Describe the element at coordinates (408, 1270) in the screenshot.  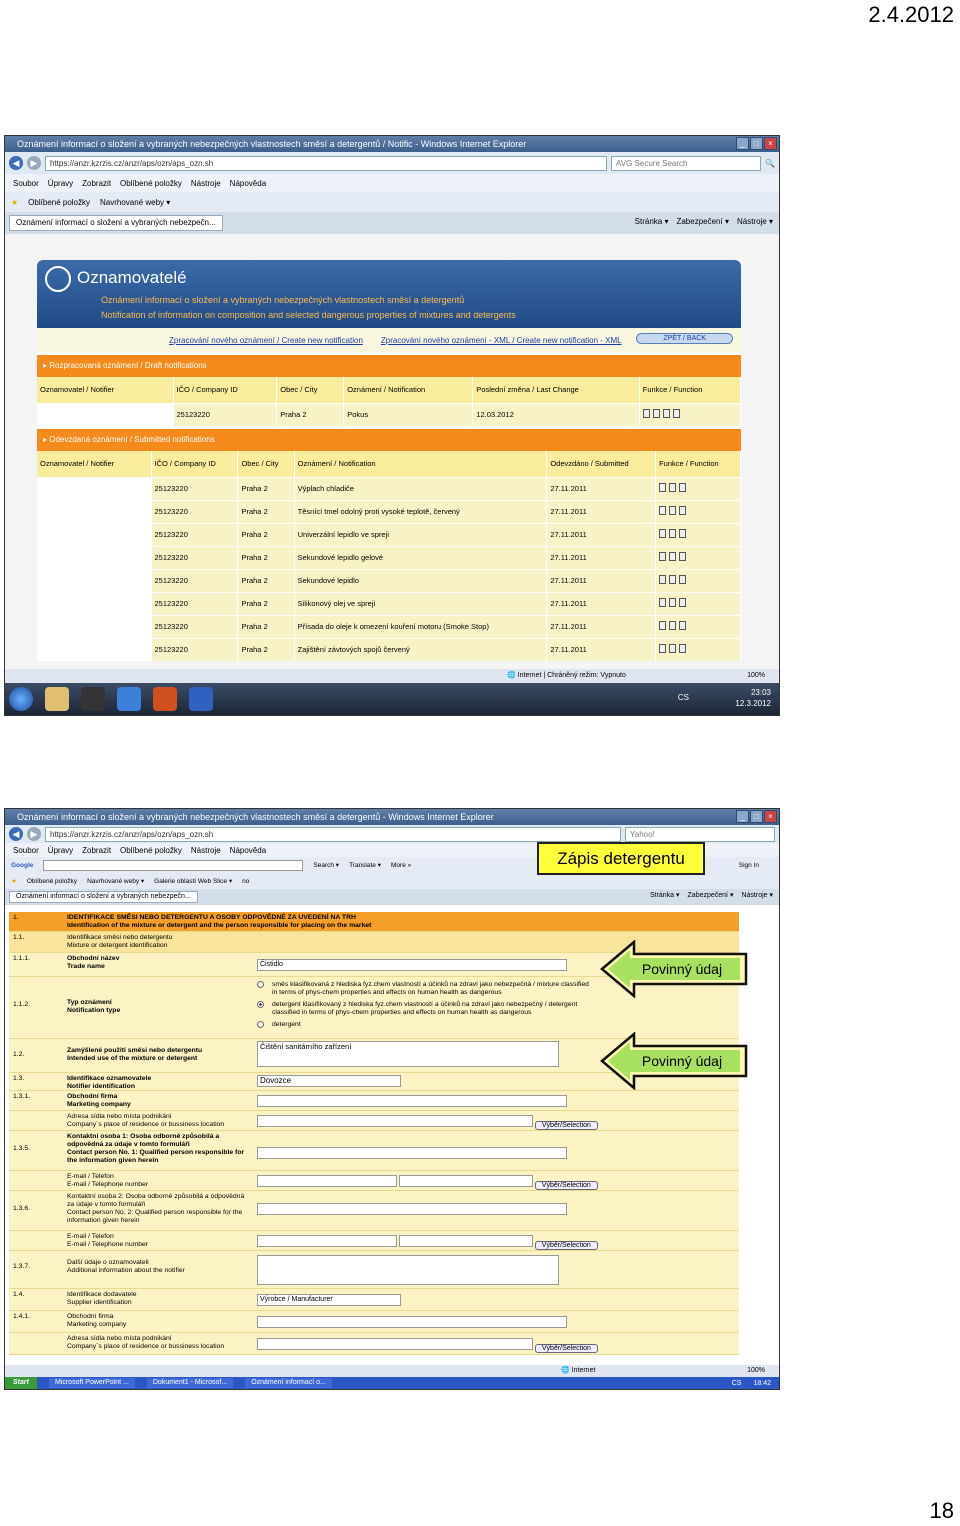
I see `additional-info-textarea` at that location.